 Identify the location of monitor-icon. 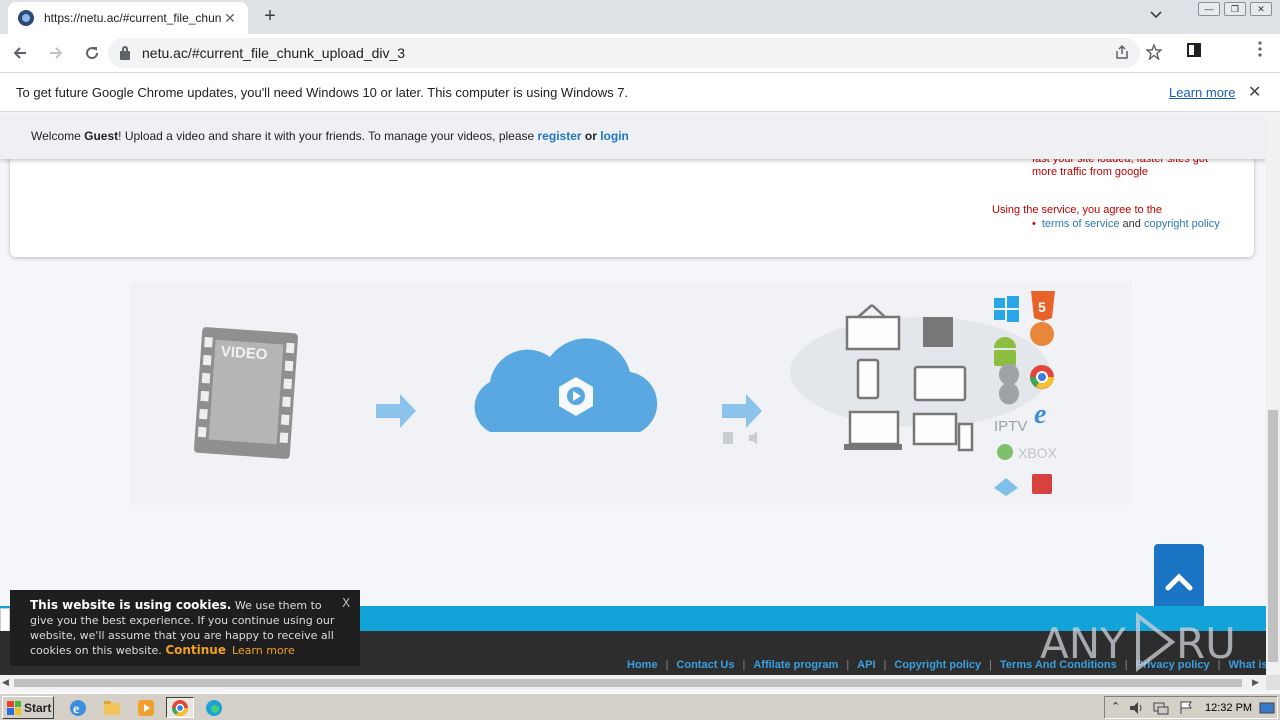
(935, 429).